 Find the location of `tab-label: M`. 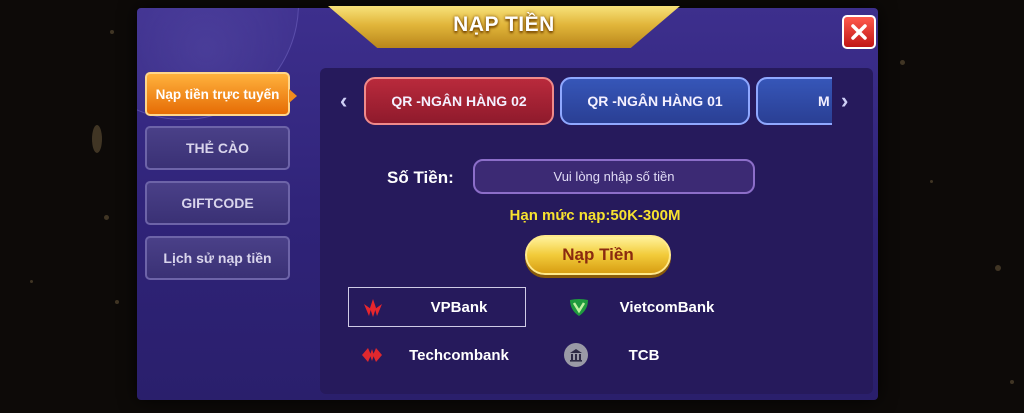

tab-label: M is located at coordinates (824, 101).